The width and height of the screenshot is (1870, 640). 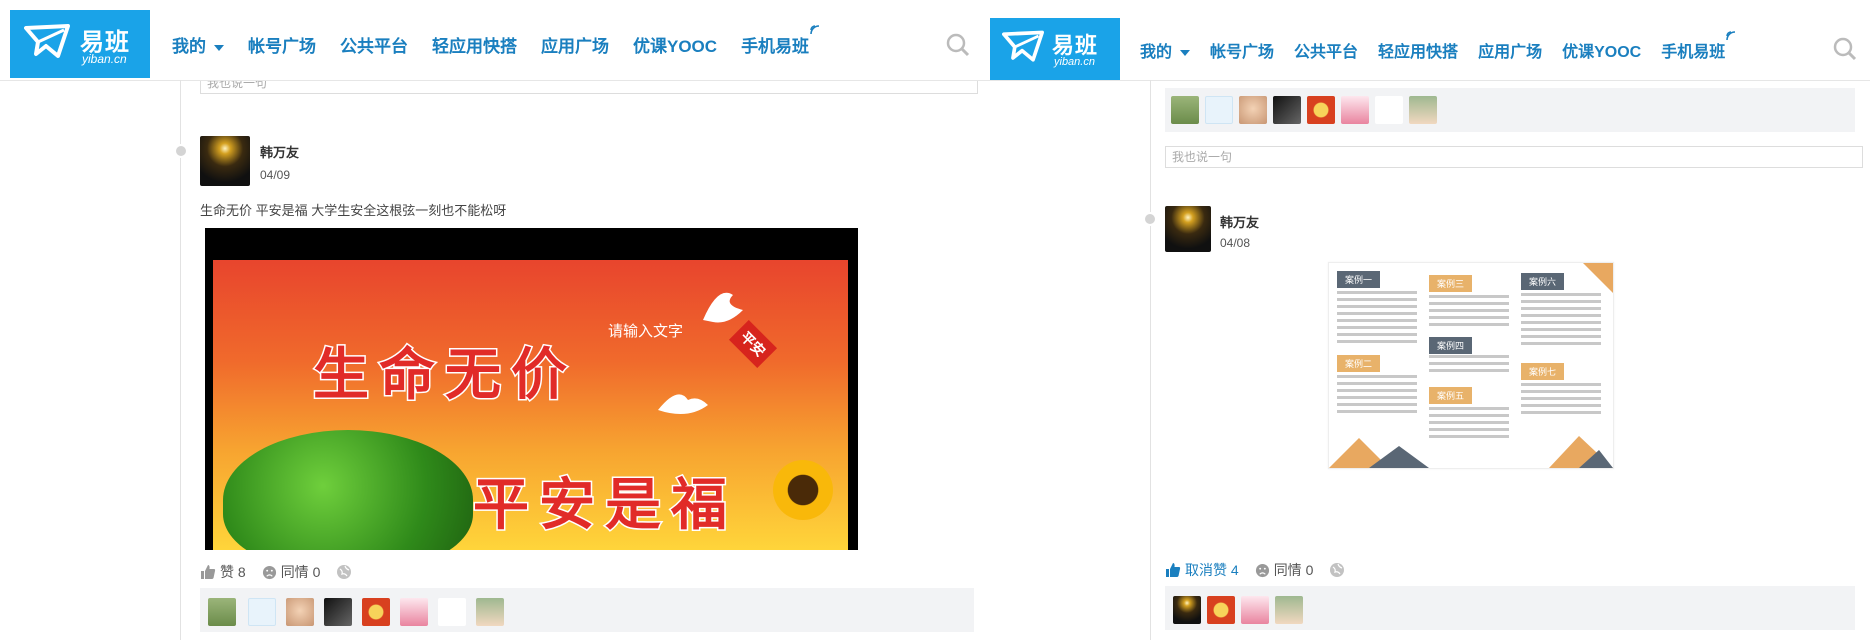 What do you see at coordinates (1359, 279) in the screenshot?
I see `brochure-tag: 案例一` at bounding box center [1359, 279].